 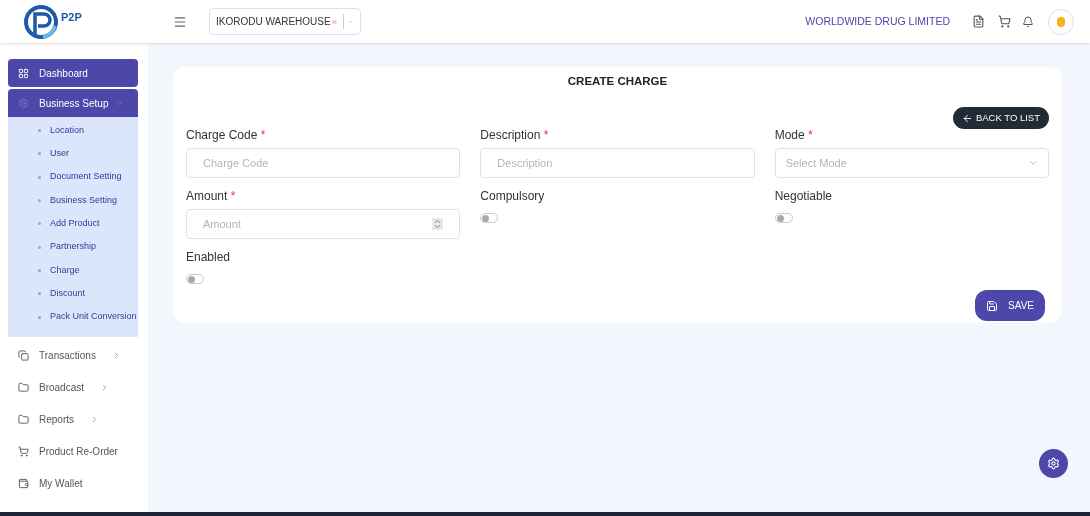 I want to click on sidebar-item: Business Setup, so click(x=73, y=103).